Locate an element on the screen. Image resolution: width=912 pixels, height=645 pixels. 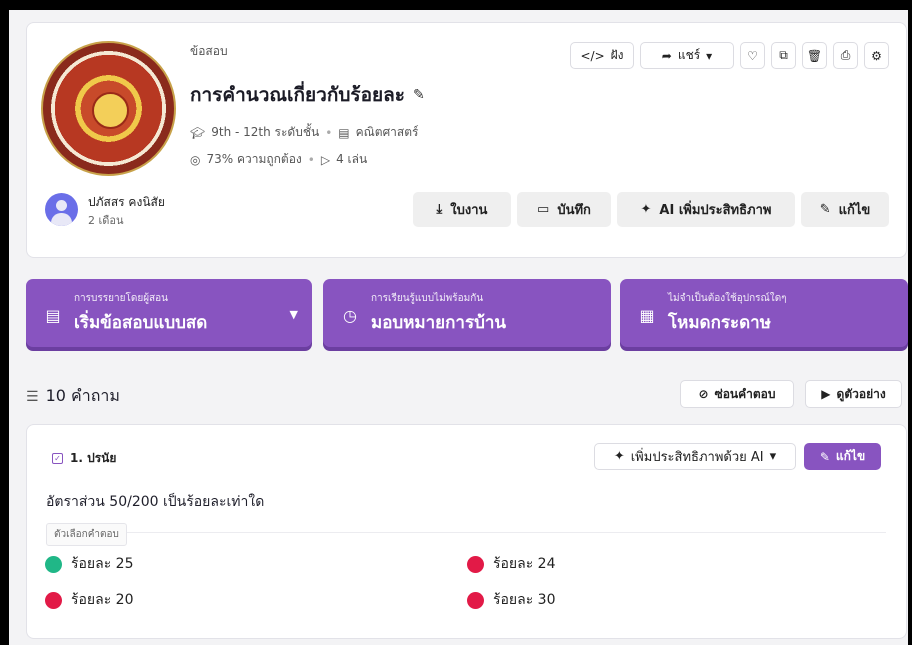
paper-mode-button: ▦ ไม่จำเป็นต้องใช้อุปกรณ์ใดๆ โหมดกระดาษ is located at coordinates (764, 313).